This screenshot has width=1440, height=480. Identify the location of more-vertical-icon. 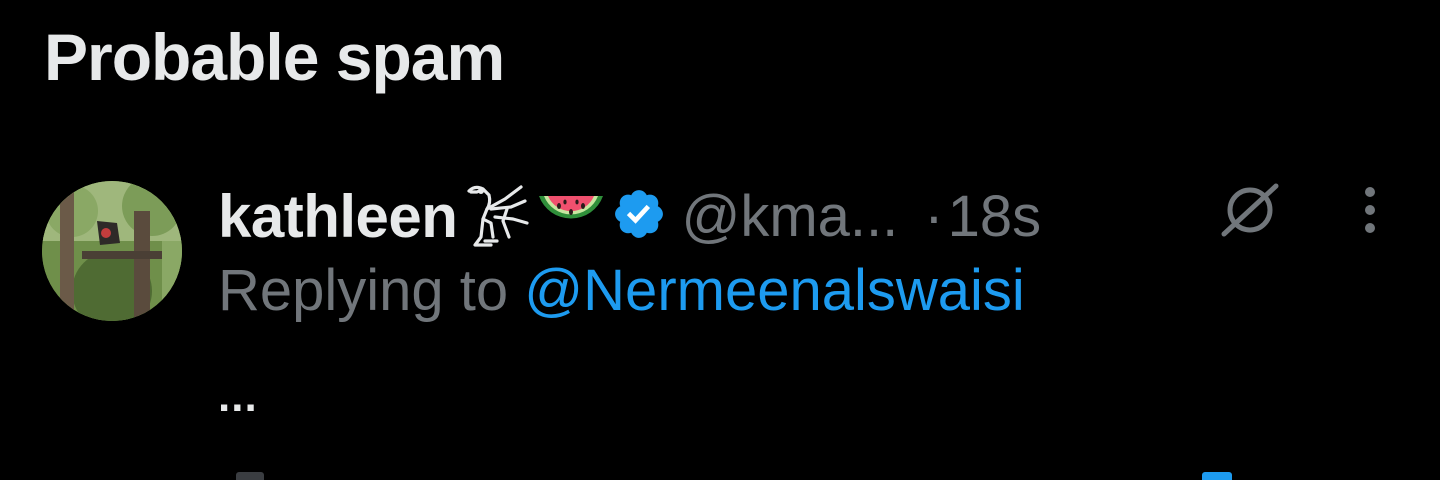
(1370, 210).